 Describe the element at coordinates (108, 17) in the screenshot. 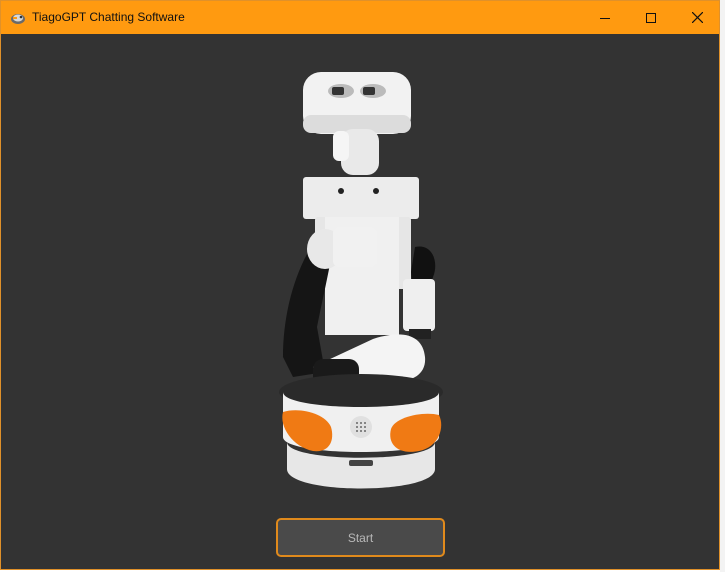

I see `window-title: TiagoGPT Chatting Software` at that location.